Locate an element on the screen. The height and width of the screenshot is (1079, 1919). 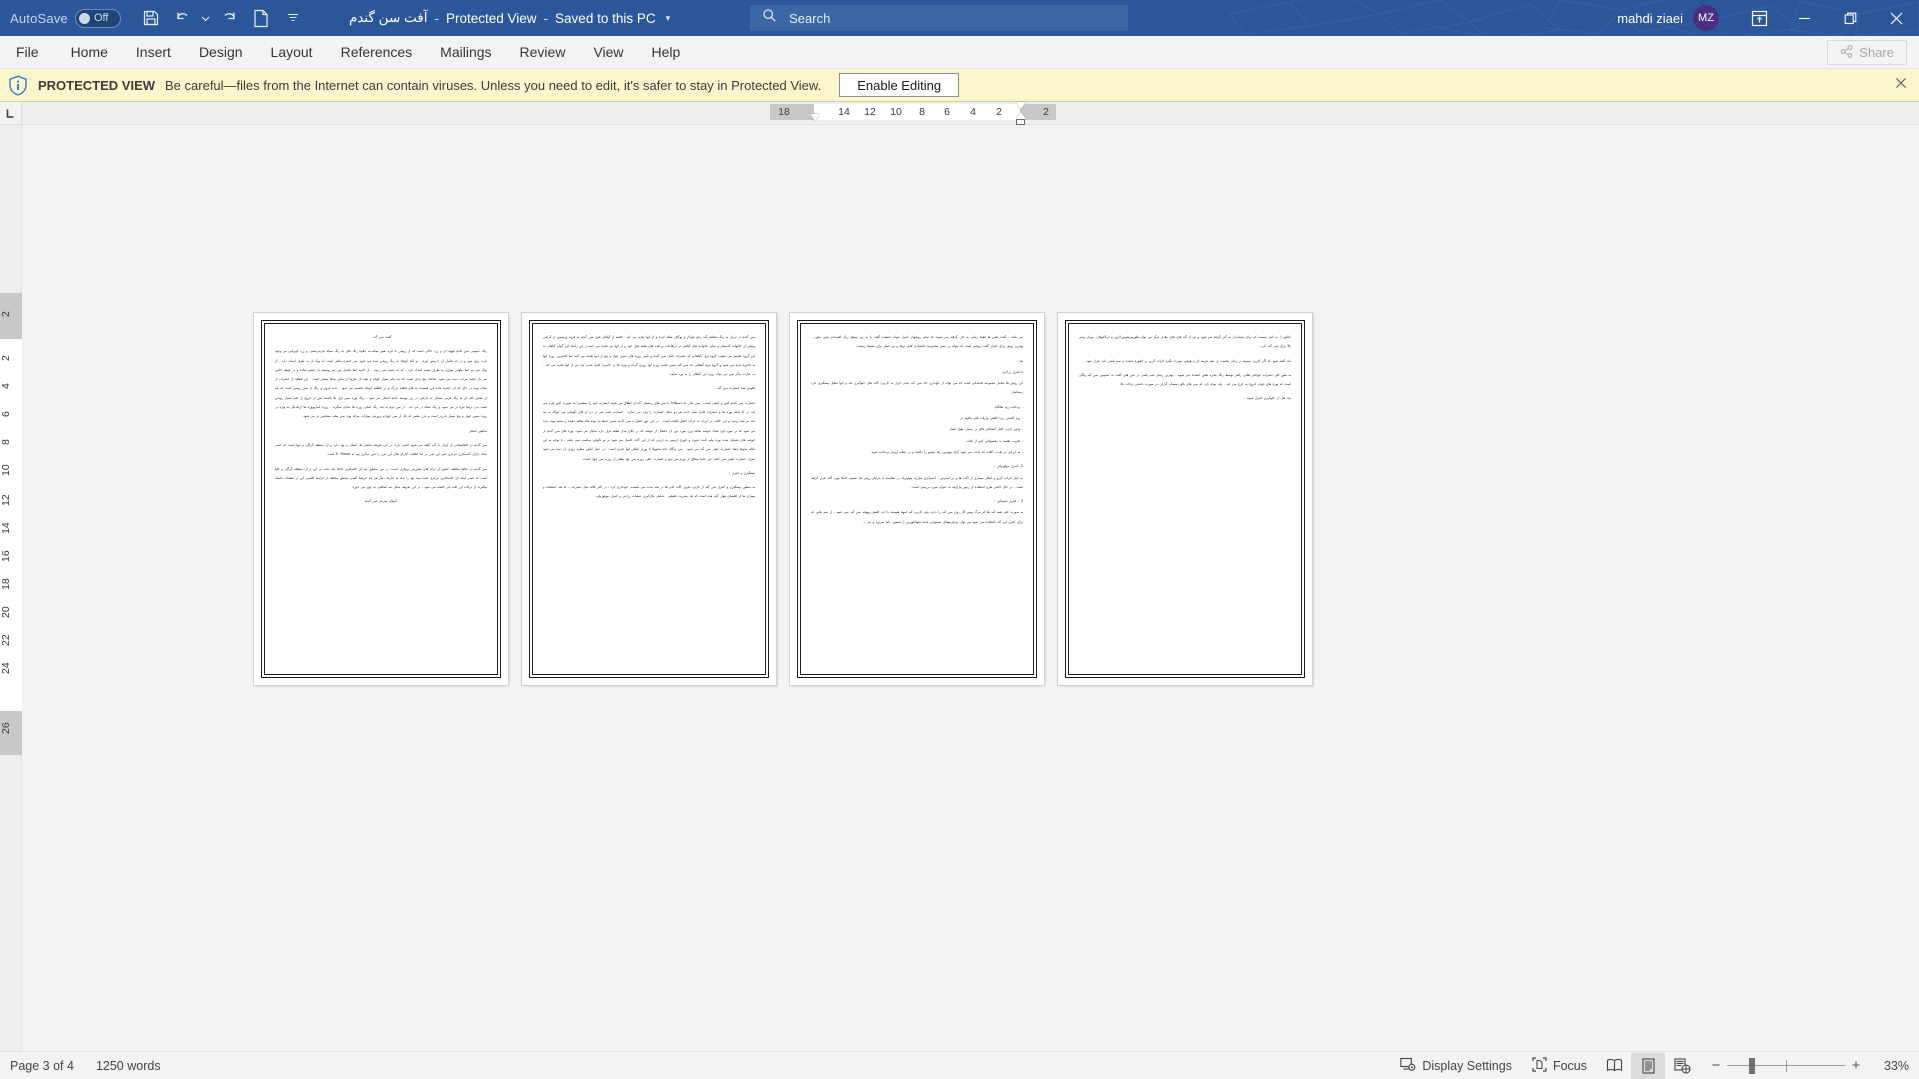
paragraph: 3 – کنترل شیمیایی : is located at coordinates (1008, 501).